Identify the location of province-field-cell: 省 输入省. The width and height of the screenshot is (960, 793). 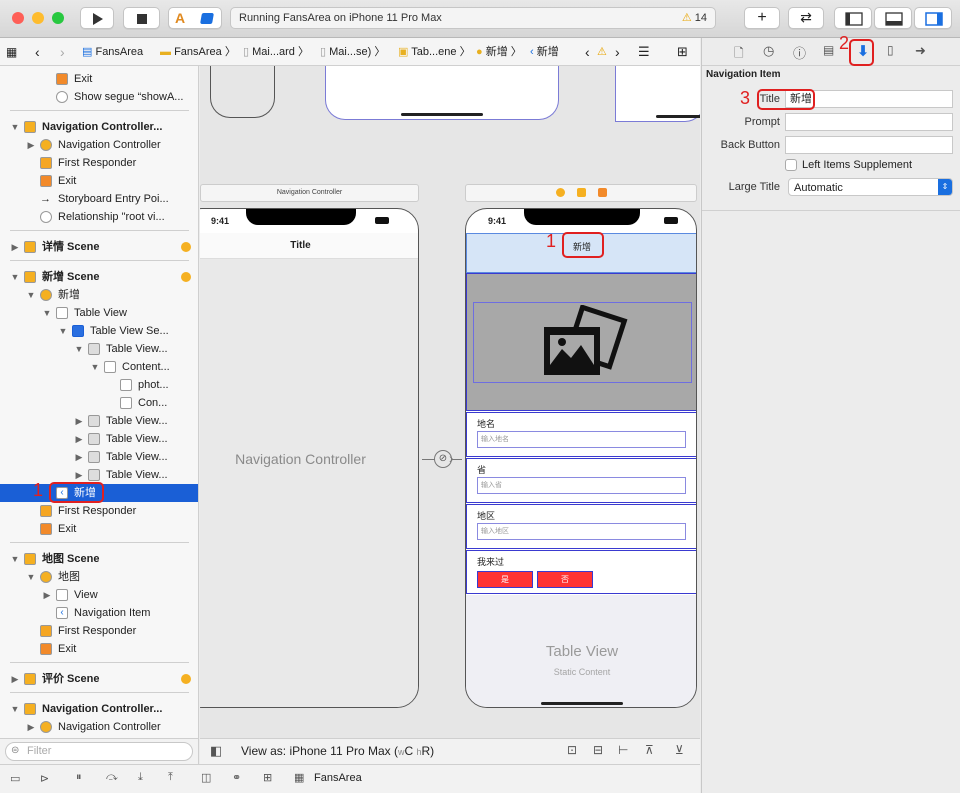
(581, 480).